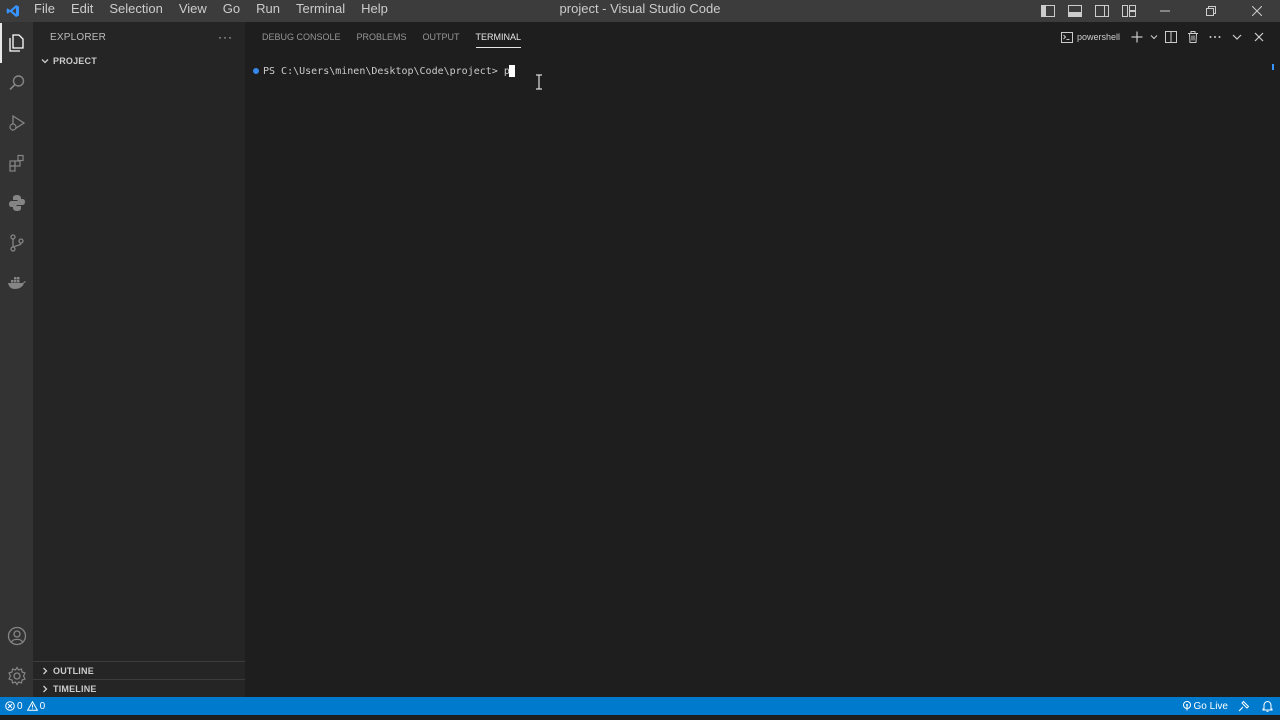  I want to click on vscode-logo-icon, so click(13, 11).